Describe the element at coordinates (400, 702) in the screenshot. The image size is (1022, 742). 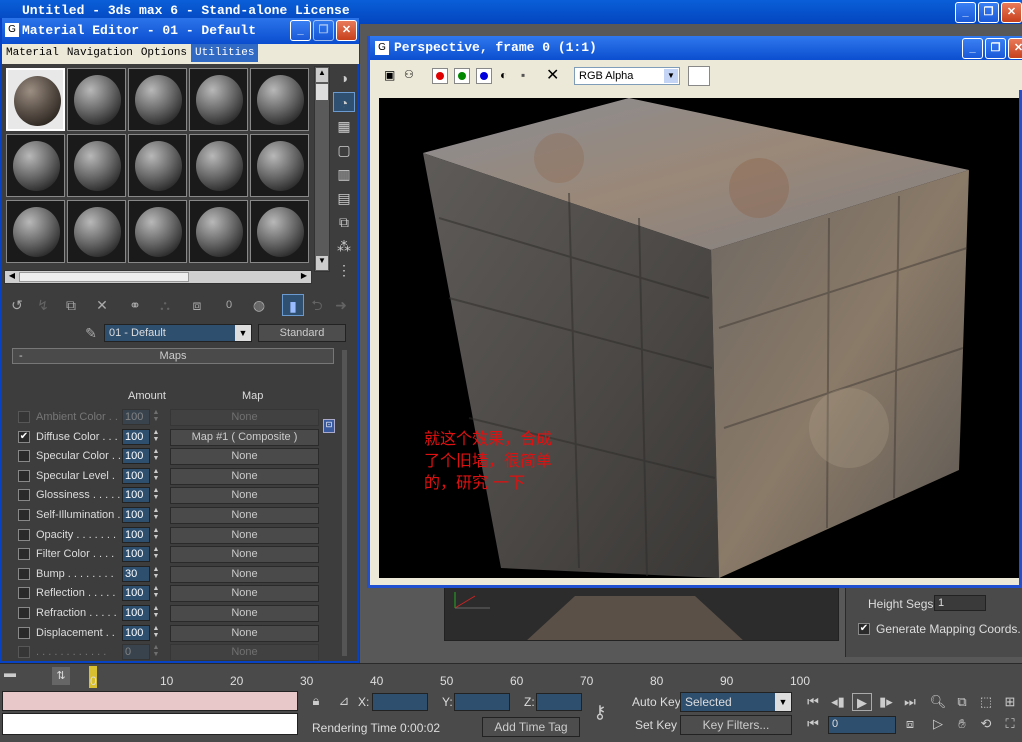
I see `x-coordinate-field` at that location.